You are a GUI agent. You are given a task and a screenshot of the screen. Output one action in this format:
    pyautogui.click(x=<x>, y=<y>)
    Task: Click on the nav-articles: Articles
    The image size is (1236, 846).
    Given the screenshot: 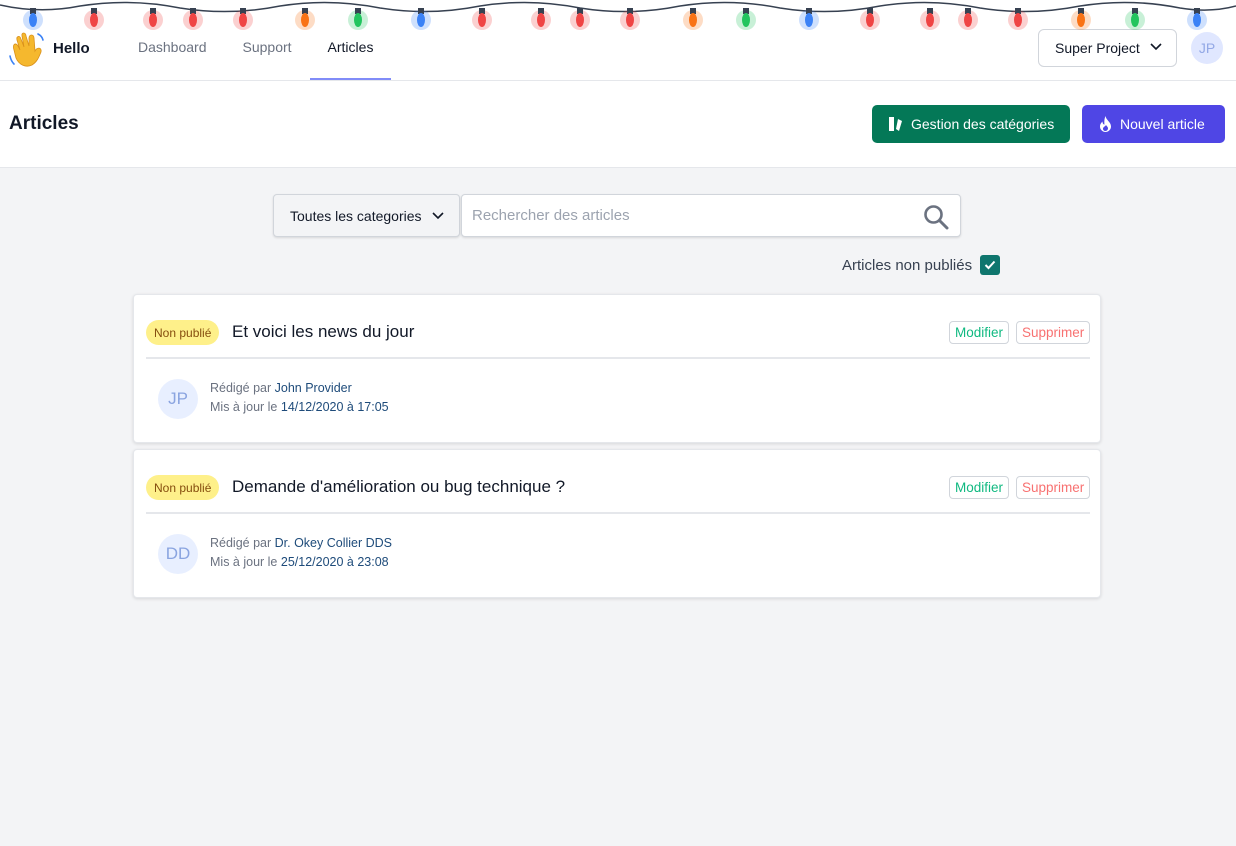 What is the action you would take?
    pyautogui.click(x=350, y=40)
    